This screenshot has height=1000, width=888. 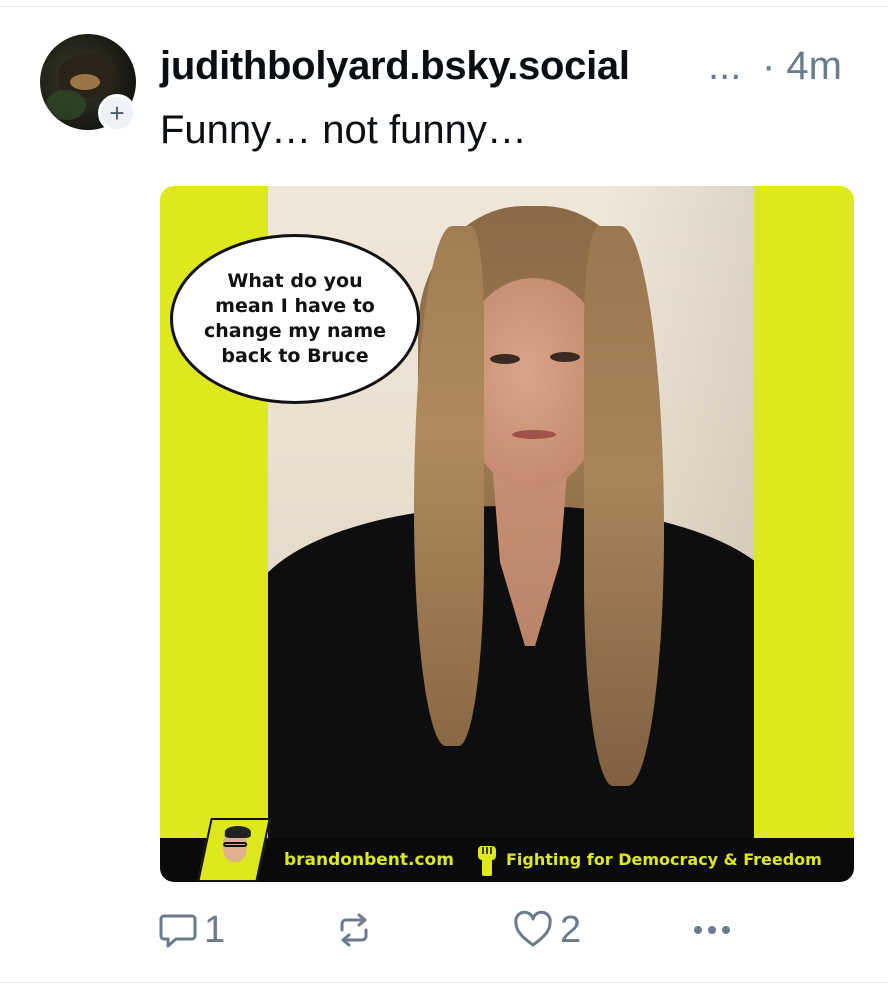 What do you see at coordinates (117, 113) in the screenshot?
I see `follow-plus-icon: +` at bounding box center [117, 113].